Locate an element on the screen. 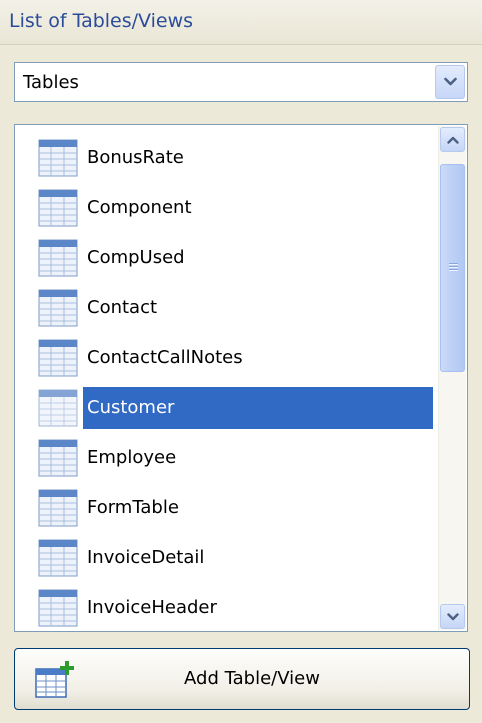 This screenshot has width=482, height=723. list-item: InvoiceHeader is located at coordinates (227, 607).